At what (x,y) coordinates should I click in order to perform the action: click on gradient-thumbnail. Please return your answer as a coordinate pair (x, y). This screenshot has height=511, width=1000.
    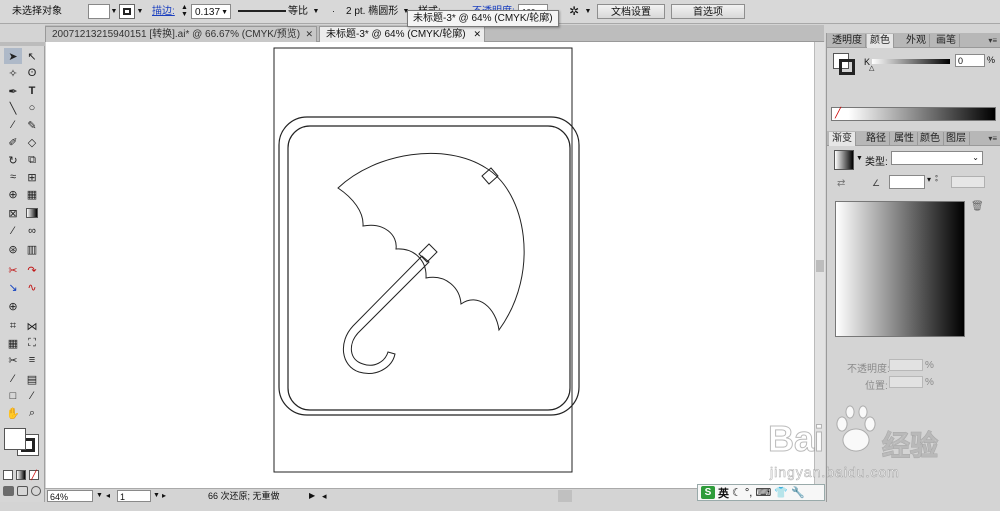
    Looking at the image, I should click on (844, 160).